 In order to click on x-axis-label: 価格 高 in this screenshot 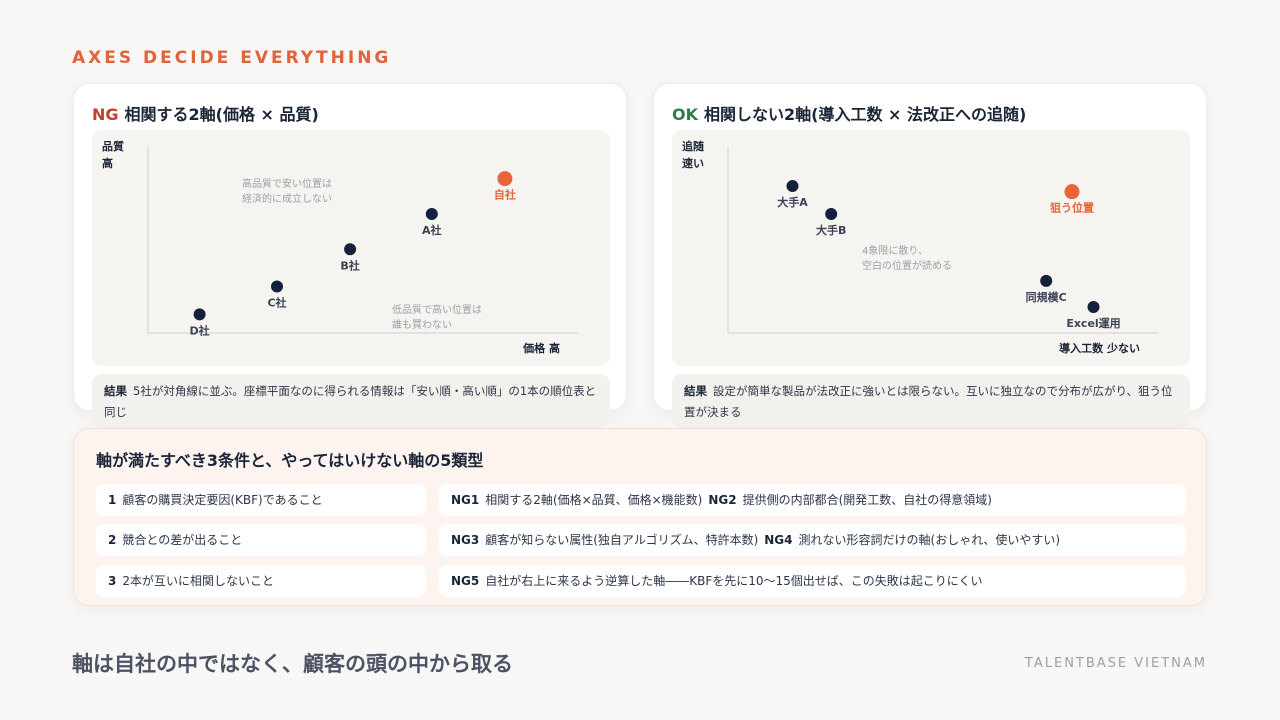, I will do `click(541, 348)`.